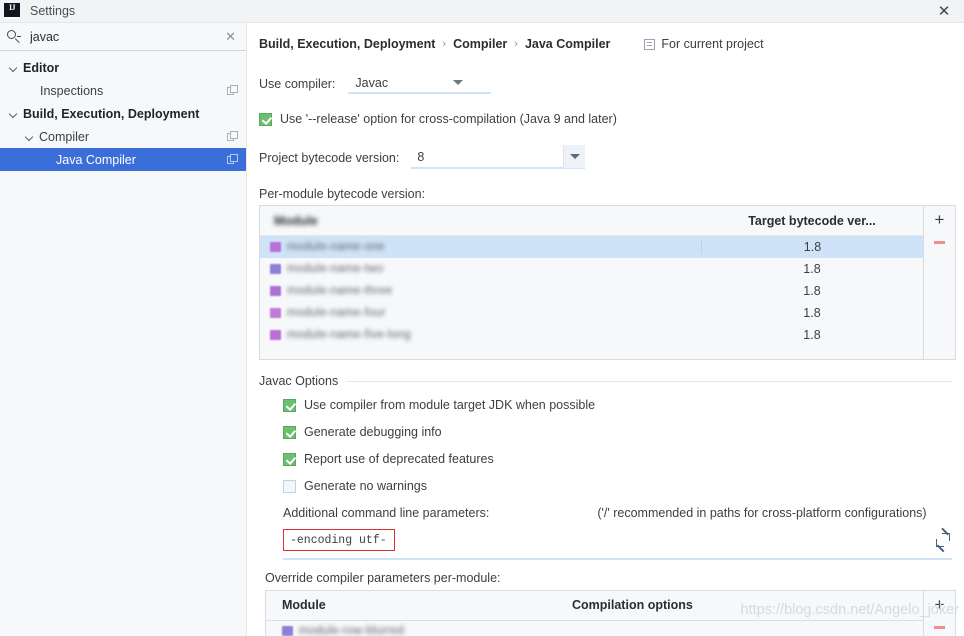 This screenshot has height=636, width=964. I want to click on additional-params-field-row, so click(617, 544).